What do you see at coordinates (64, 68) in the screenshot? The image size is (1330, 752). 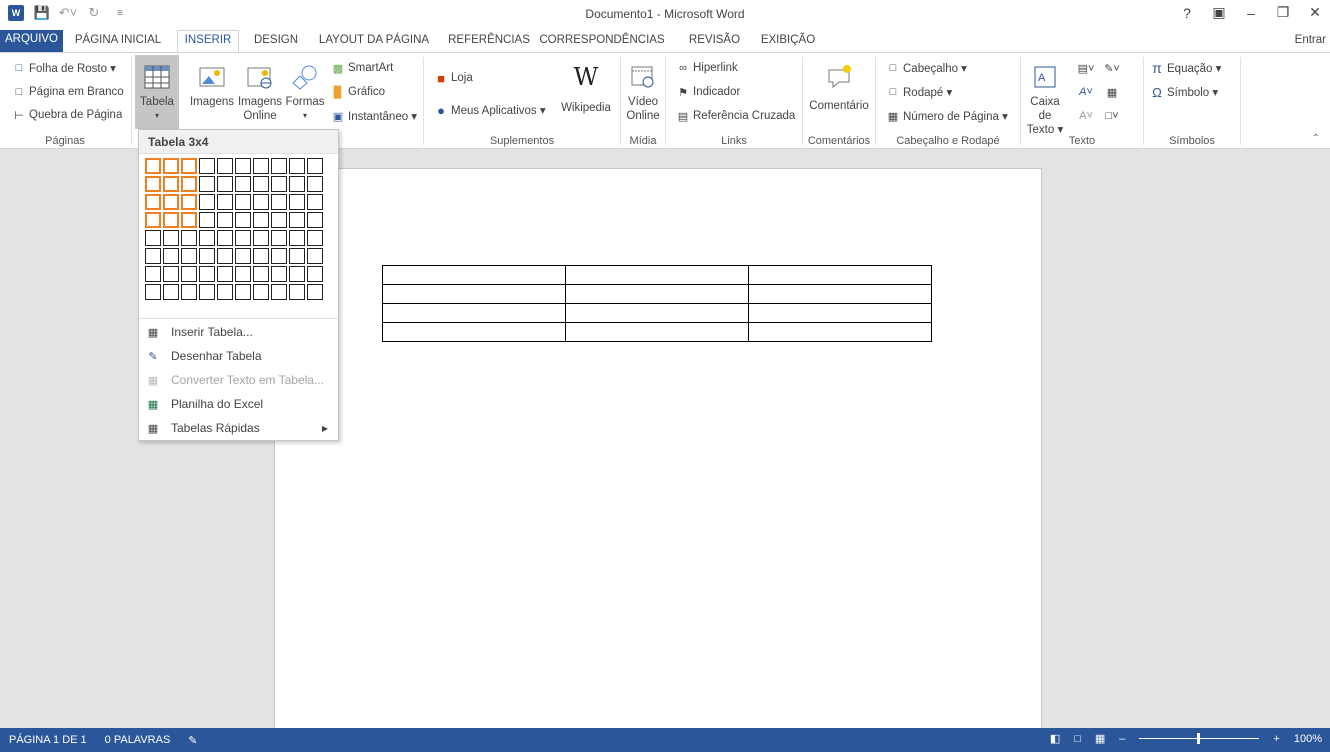 I see `folha-de-rosto-button: □ Folha de Rosto ▾` at bounding box center [64, 68].